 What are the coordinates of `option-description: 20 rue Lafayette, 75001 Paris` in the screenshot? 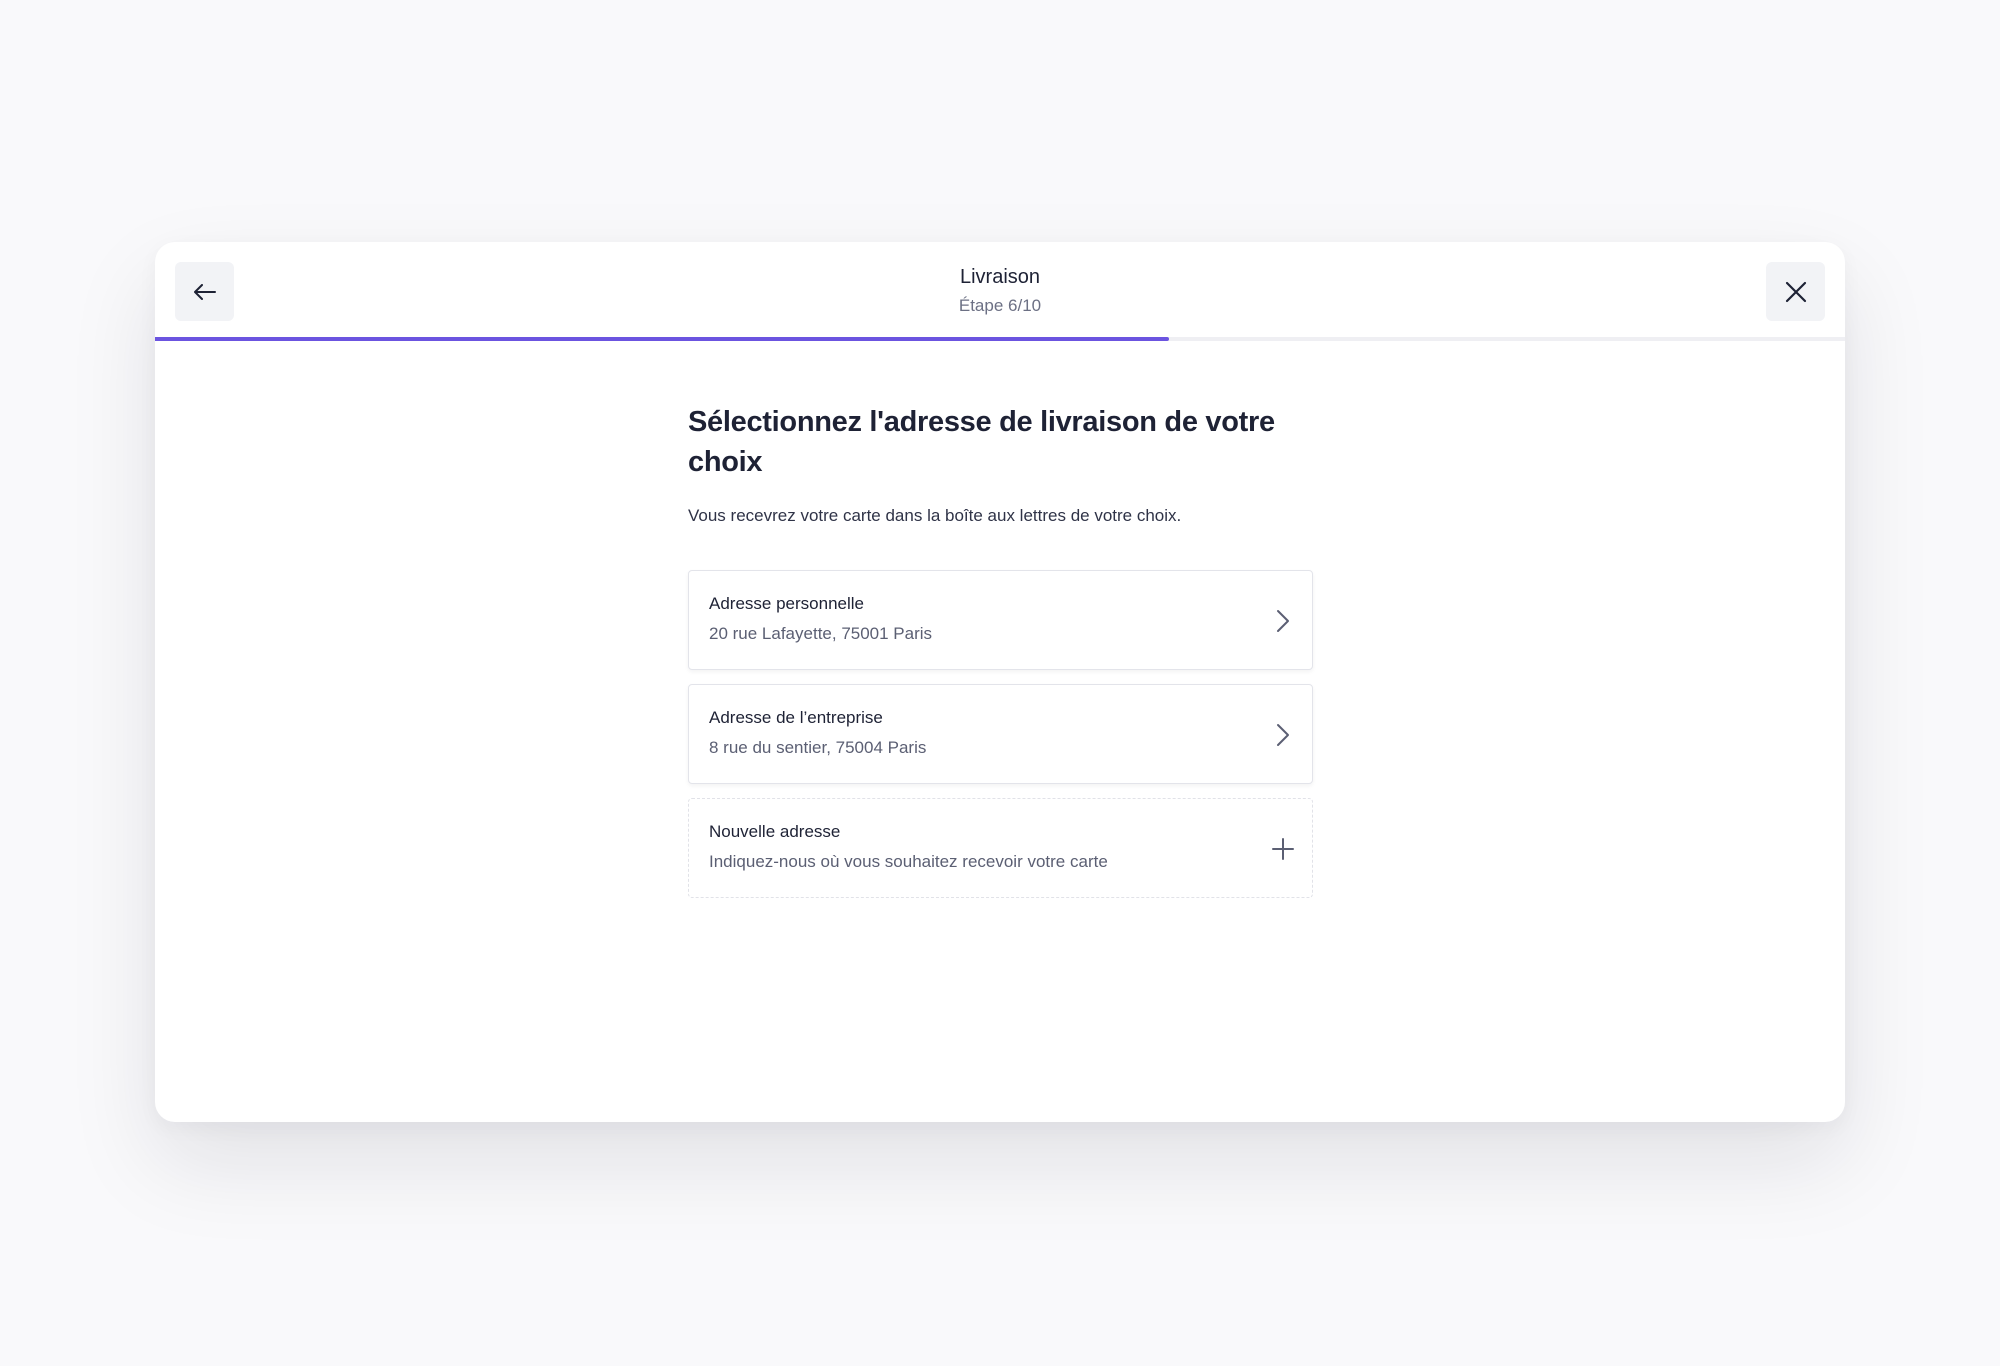 It's located at (821, 633).